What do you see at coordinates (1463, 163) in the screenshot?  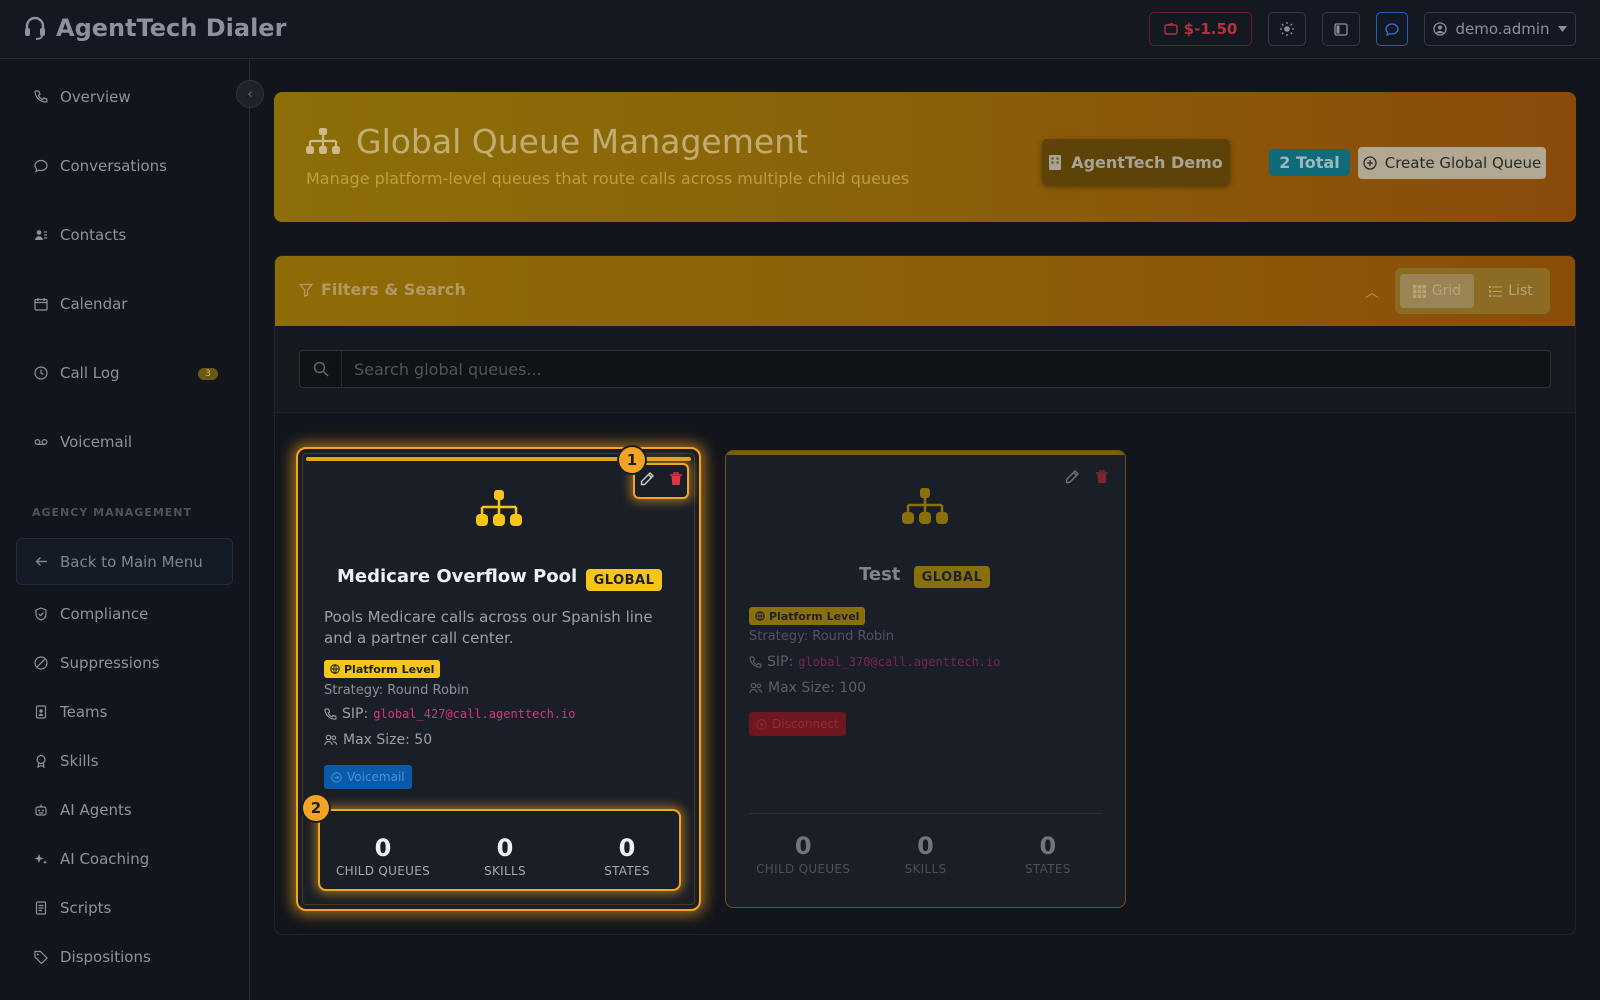 I see `create-global-queue-label: Create Global Queue` at bounding box center [1463, 163].